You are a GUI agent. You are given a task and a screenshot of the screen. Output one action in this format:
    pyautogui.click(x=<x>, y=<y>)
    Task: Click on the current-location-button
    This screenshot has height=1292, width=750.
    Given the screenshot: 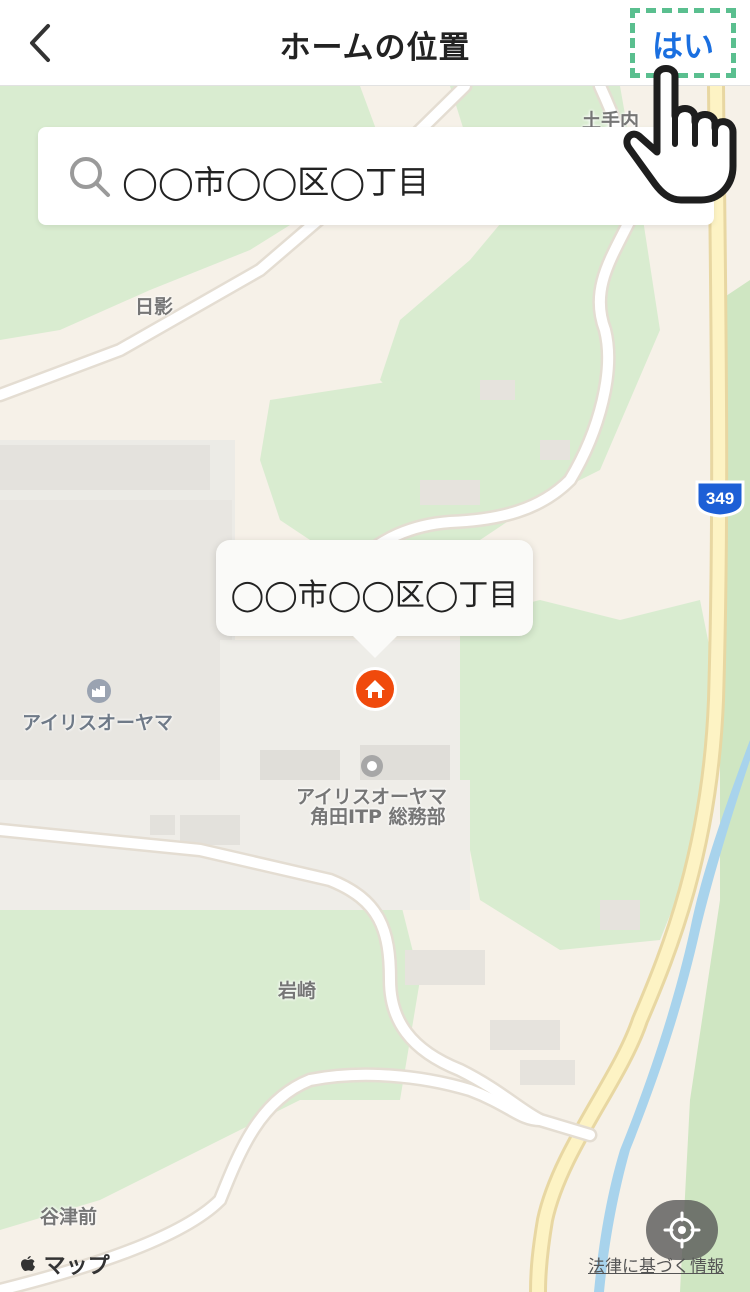 What is the action you would take?
    pyautogui.click(x=682, y=1230)
    